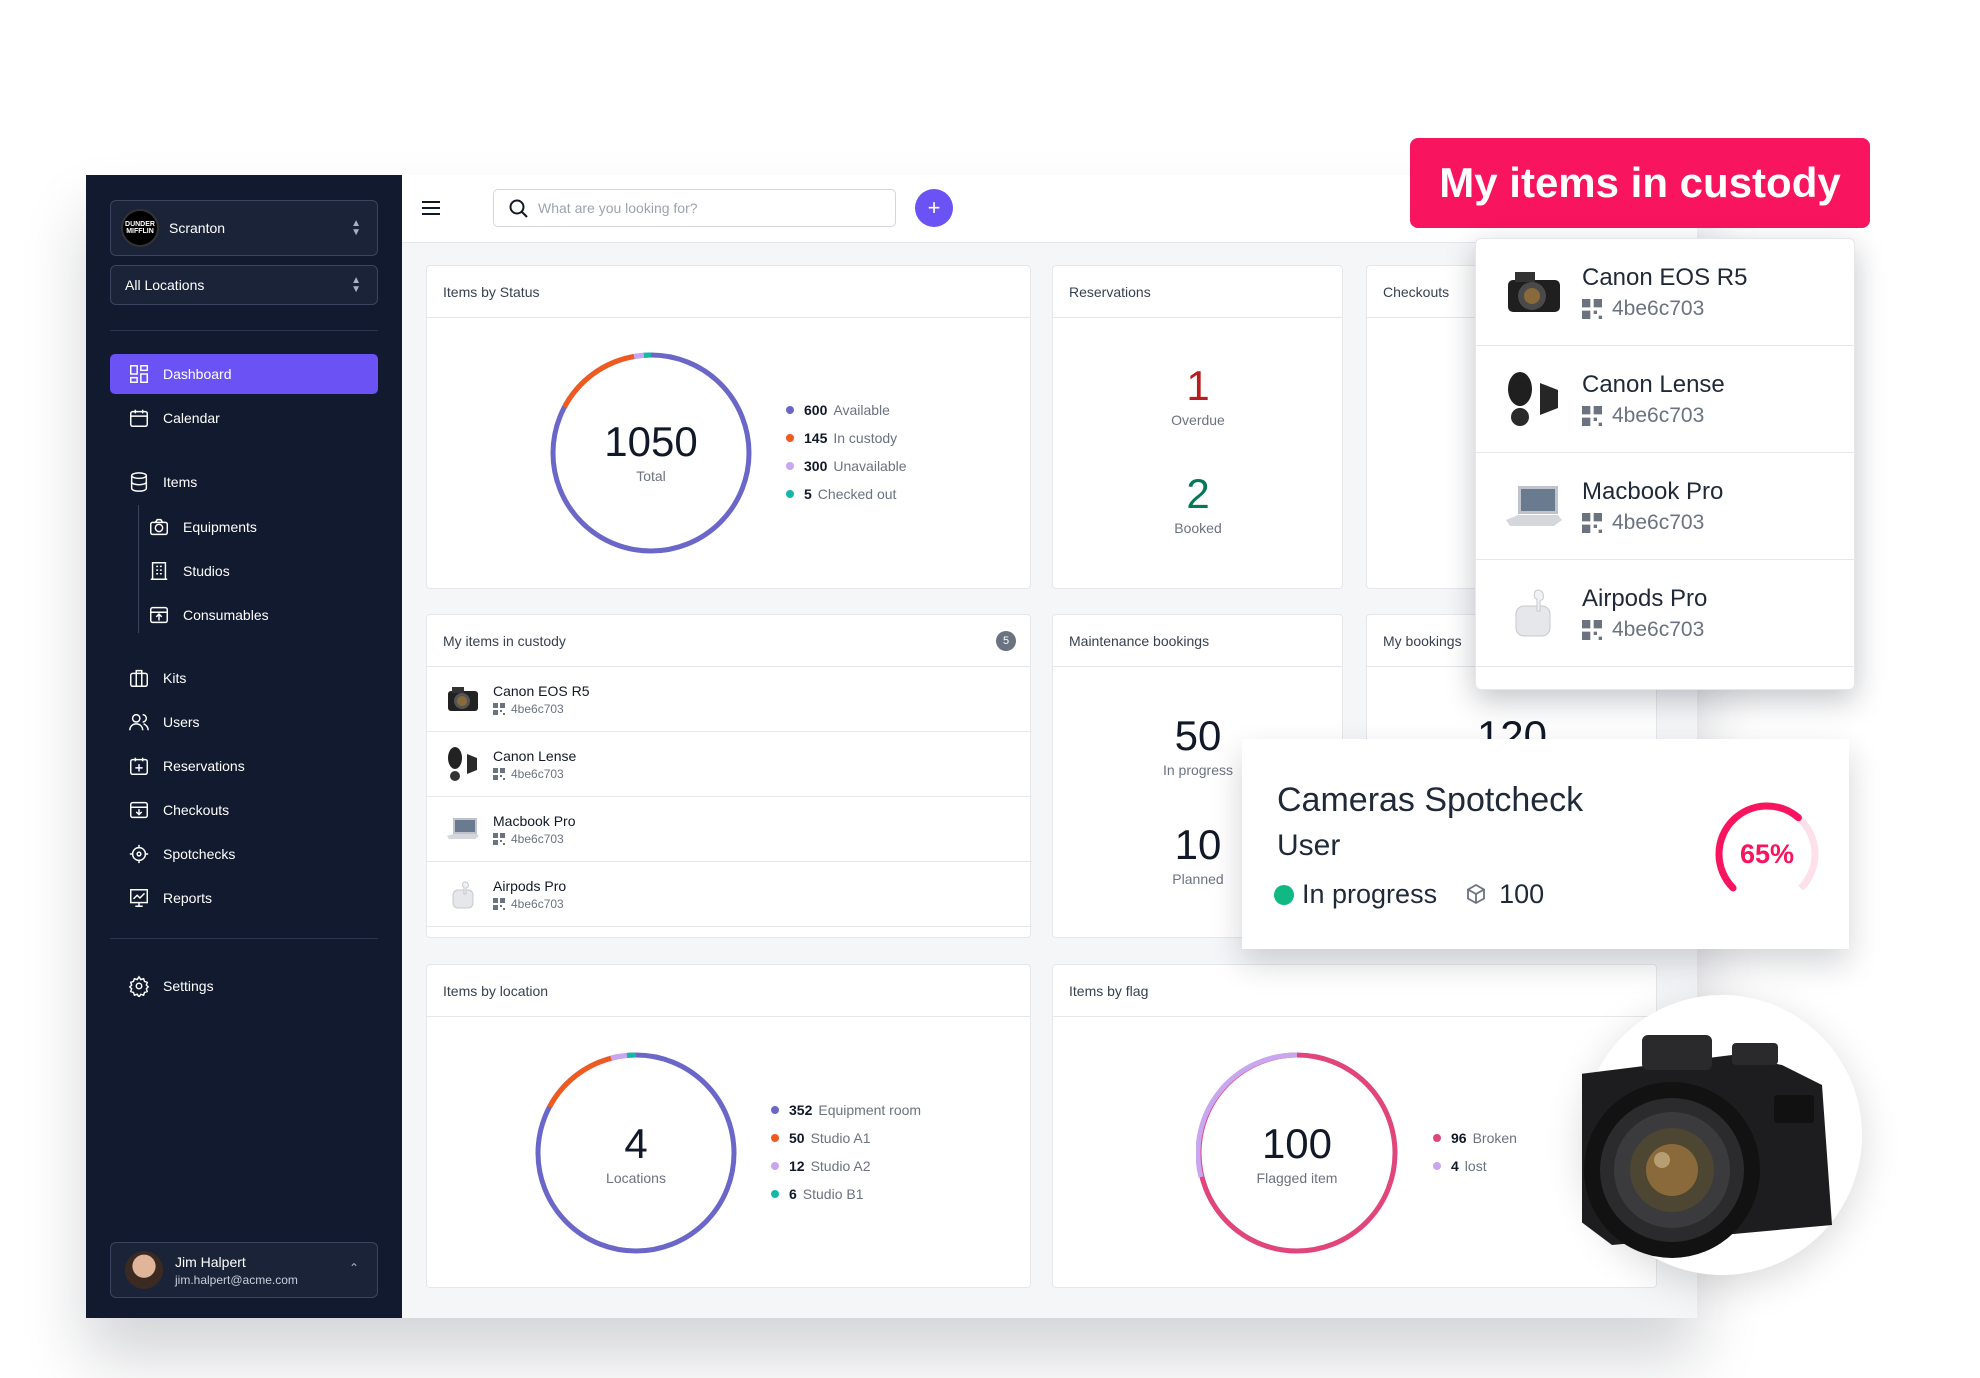 This screenshot has width=1980, height=1378. Describe the element at coordinates (244, 986) in the screenshot. I see `sidebar-item-settings: Settings` at that location.